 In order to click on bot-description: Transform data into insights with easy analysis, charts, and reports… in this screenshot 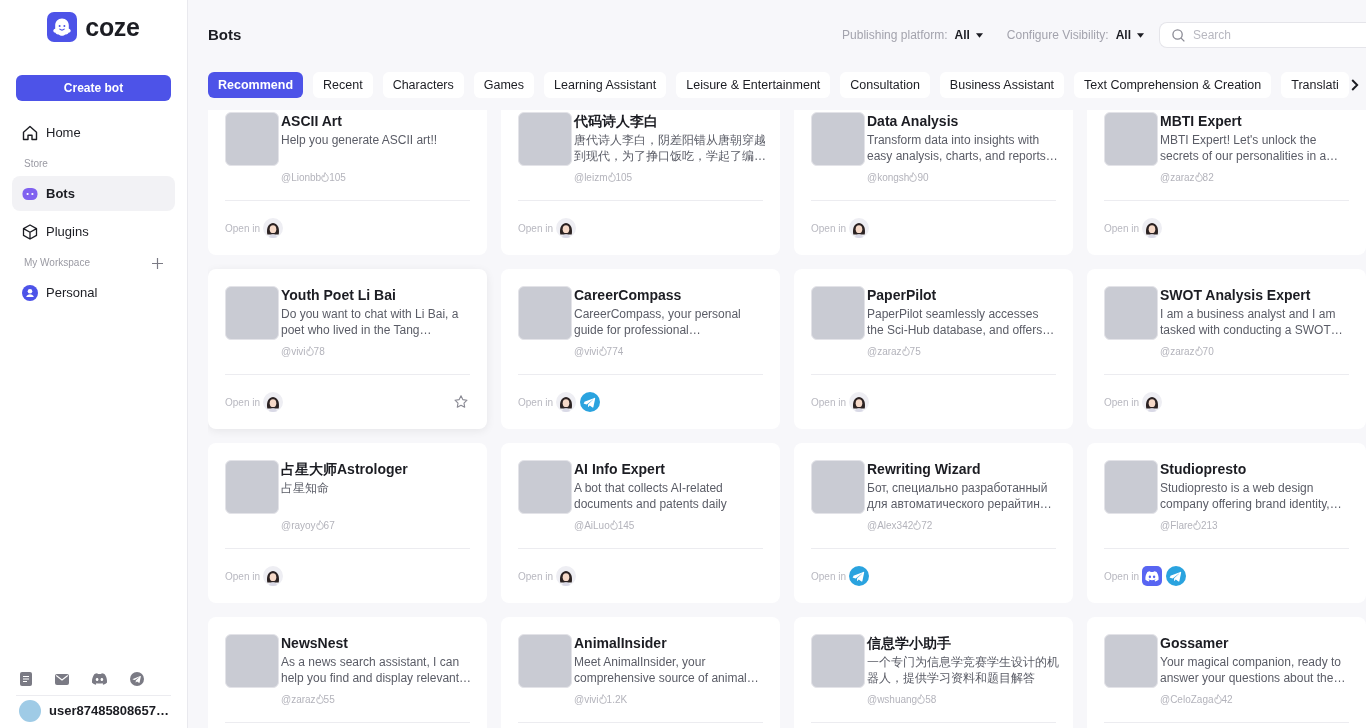, I will do `click(963, 148)`.